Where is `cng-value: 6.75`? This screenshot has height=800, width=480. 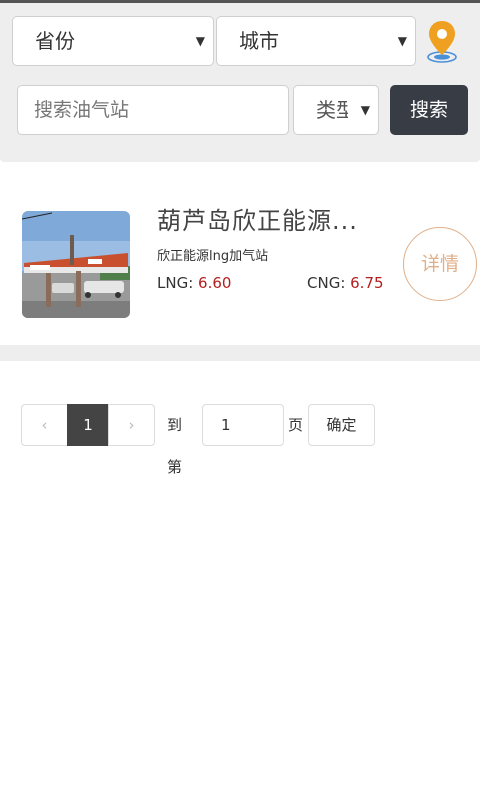
cng-value: 6.75 is located at coordinates (367, 283).